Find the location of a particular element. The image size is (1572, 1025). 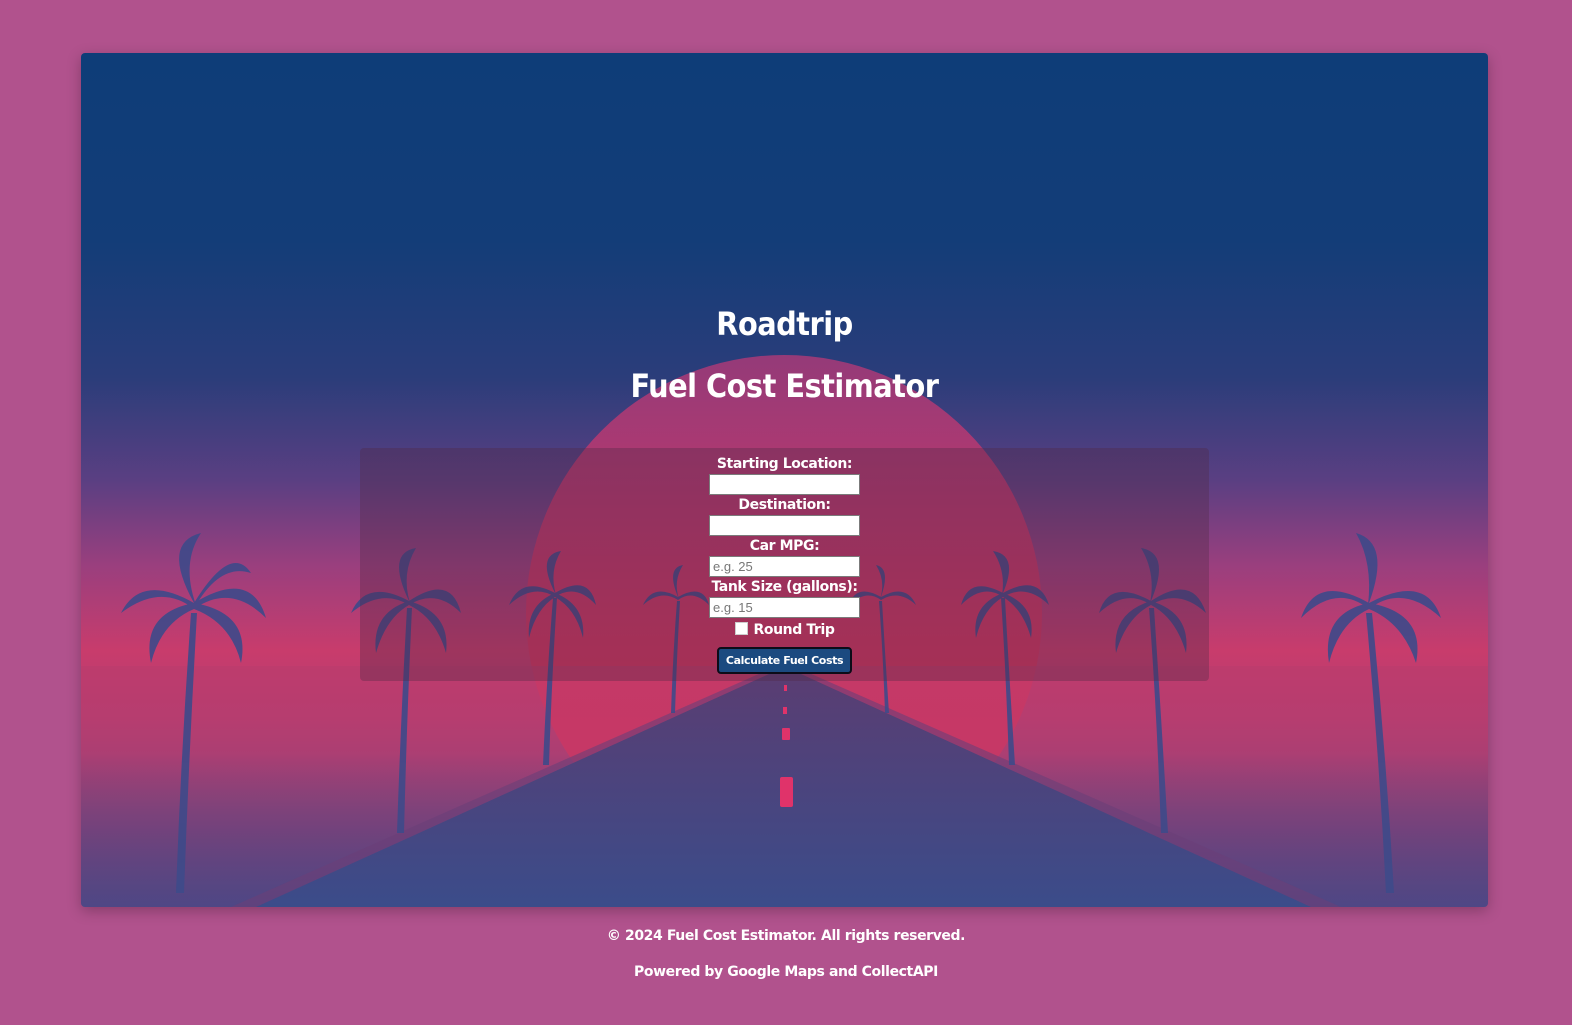

page-title: Roadtrip is located at coordinates (784, 324).